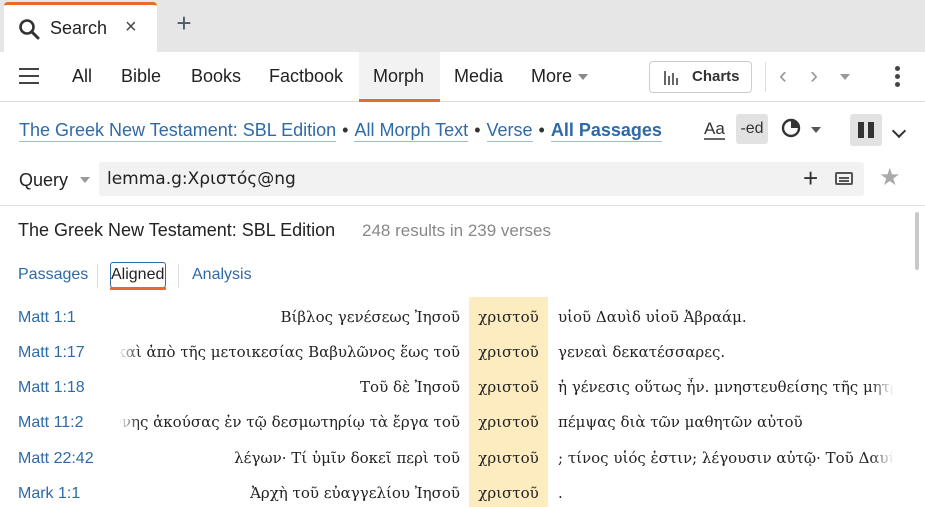  Describe the element at coordinates (141, 76) in the screenshot. I see `nav-item-bible: Bible` at that location.